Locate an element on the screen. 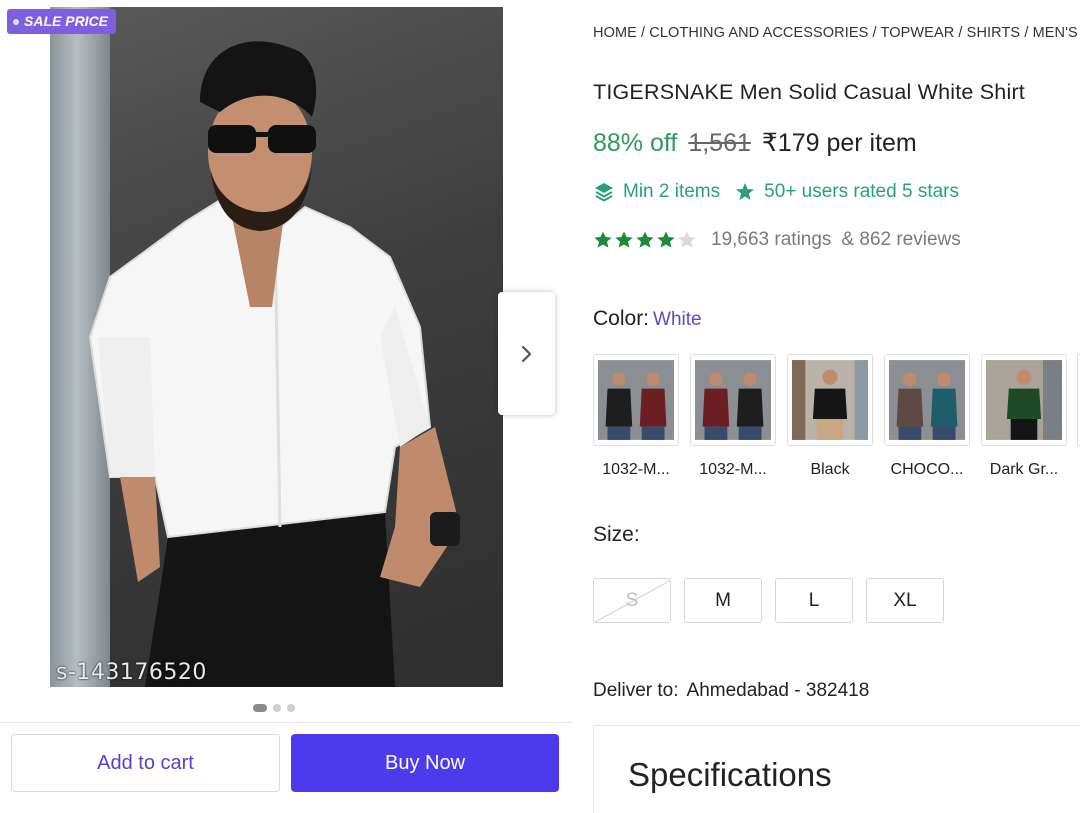  size-label: Size: is located at coordinates (616, 534).